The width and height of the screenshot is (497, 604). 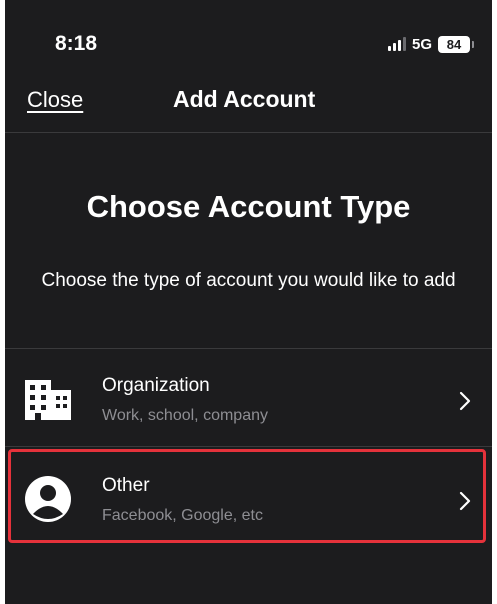 I want to click on signal-icon, so click(x=396, y=44).